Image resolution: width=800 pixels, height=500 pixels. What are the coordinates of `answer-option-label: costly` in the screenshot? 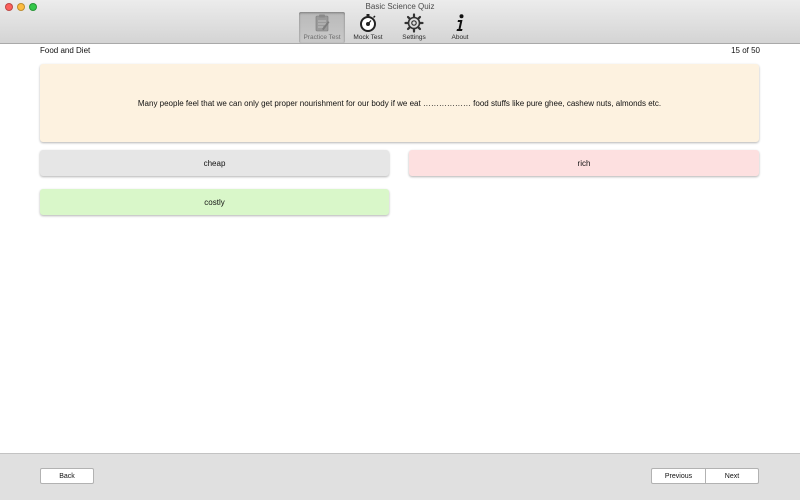 It's located at (214, 202).